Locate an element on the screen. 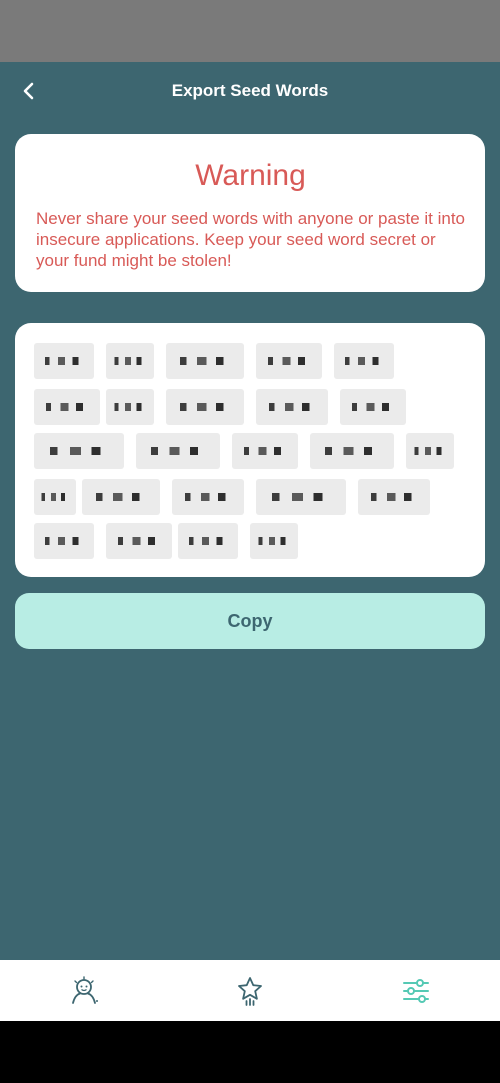 This screenshot has height=1083, width=500. status-bar is located at coordinates (250, 31).